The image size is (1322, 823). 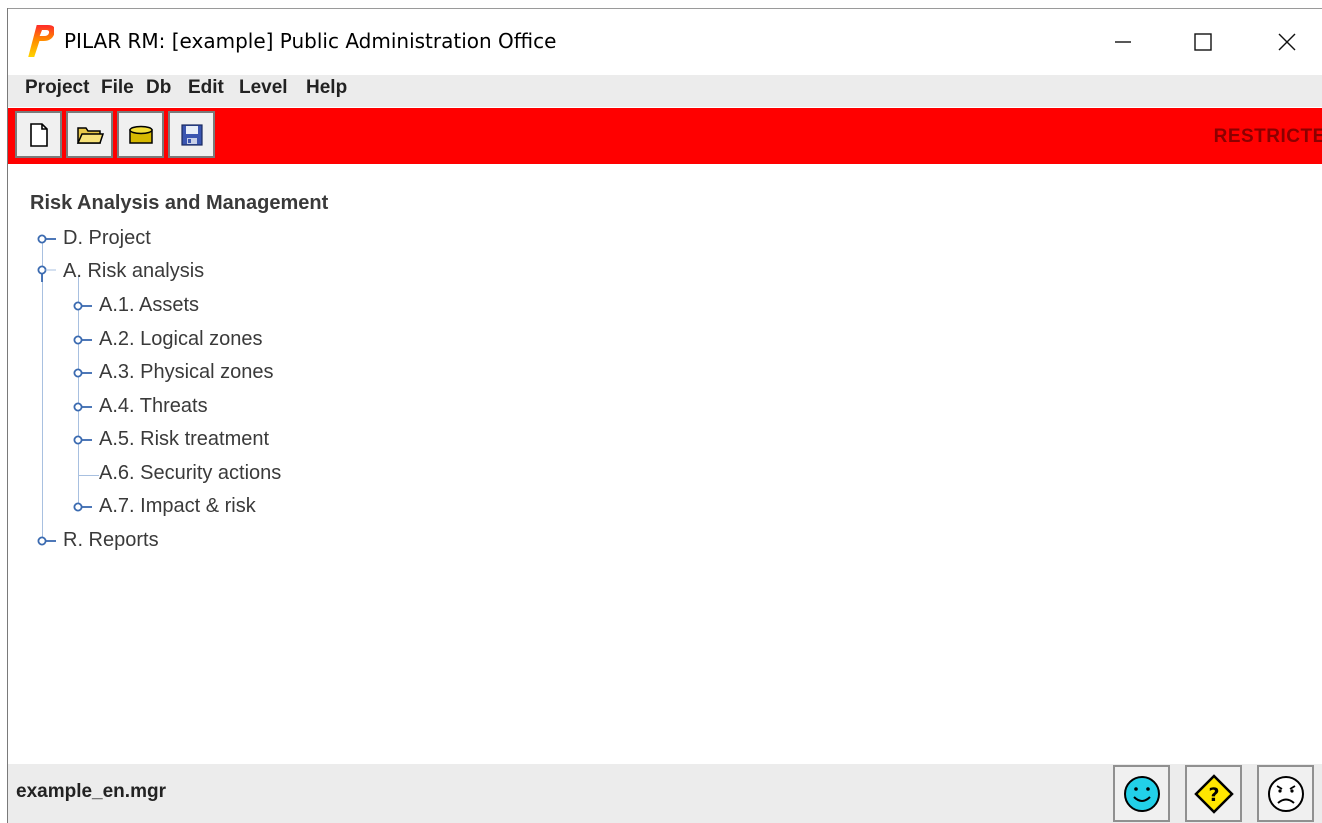 What do you see at coordinates (149, 305) in the screenshot?
I see `tree-node-label: A.1. Assets` at bounding box center [149, 305].